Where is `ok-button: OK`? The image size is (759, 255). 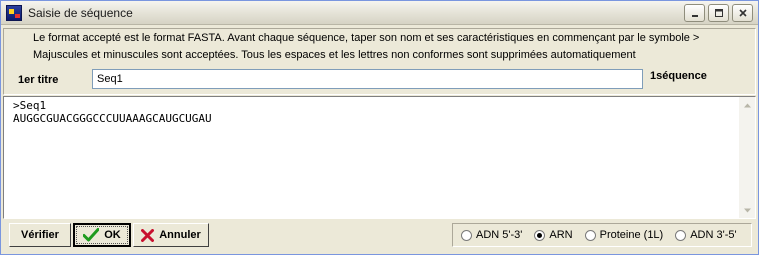
ok-button: OK is located at coordinates (102, 235).